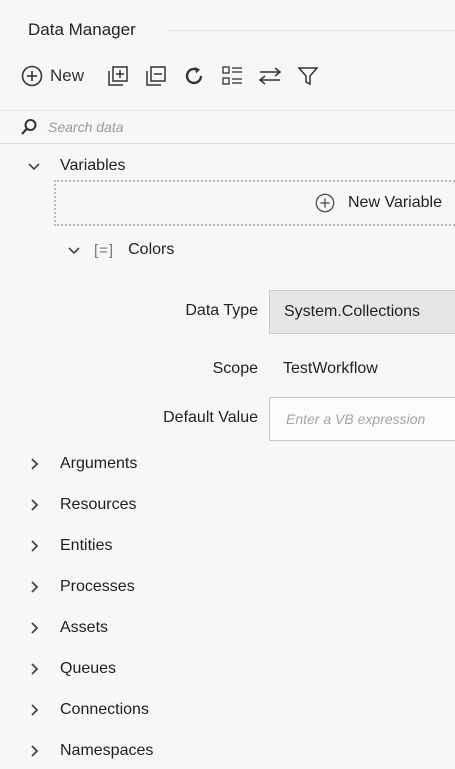 This screenshot has height=769, width=455. Describe the element at coordinates (369, 419) in the screenshot. I see `default-value-input` at that location.